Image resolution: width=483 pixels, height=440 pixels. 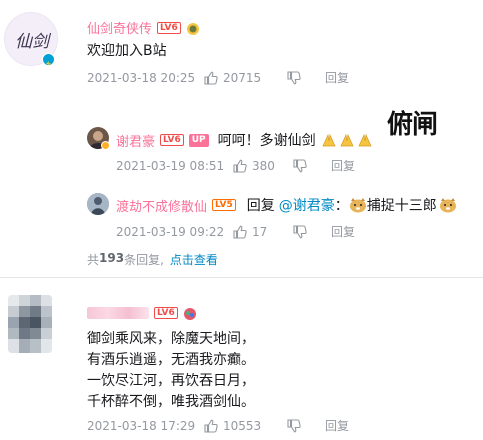 I want to click on like-button: 17, so click(x=263, y=232).